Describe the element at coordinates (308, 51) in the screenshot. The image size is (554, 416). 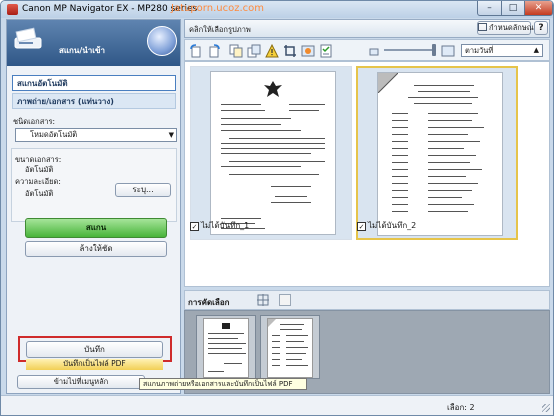
I see `enhance-icon` at that location.